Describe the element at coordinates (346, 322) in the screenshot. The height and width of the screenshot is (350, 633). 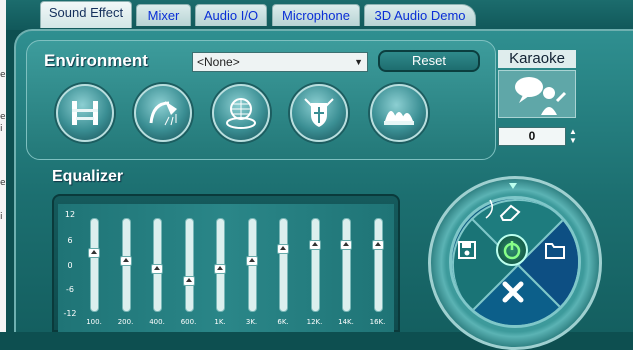
I see `eq-band-label: 14K.` at that location.